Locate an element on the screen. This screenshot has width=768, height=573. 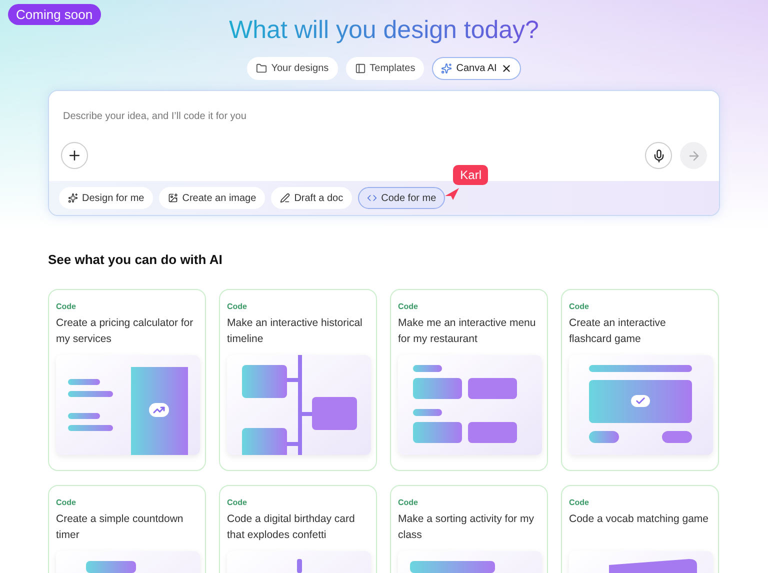
card-text: Code a digital birthday card that explodes confetti is located at coordinates (291, 527).